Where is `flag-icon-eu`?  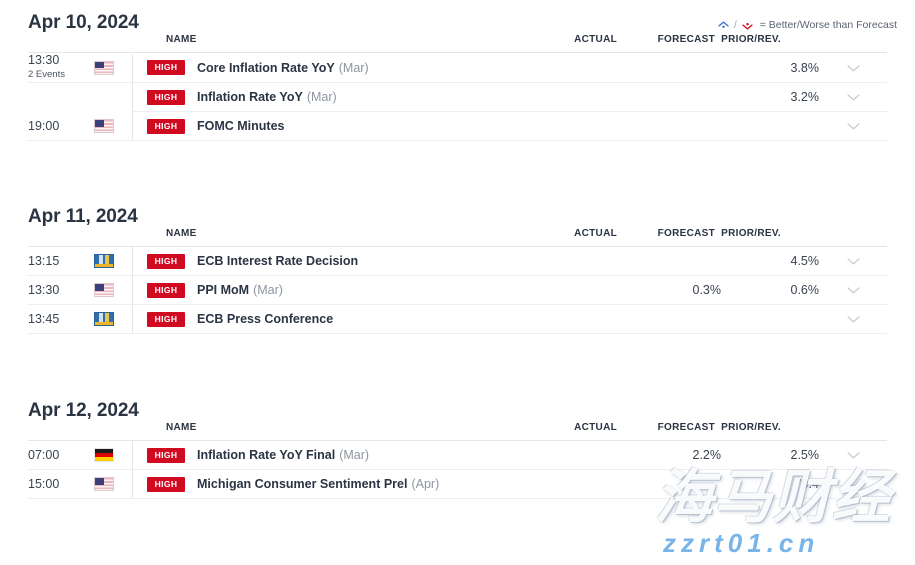 flag-icon-eu is located at coordinates (104, 319).